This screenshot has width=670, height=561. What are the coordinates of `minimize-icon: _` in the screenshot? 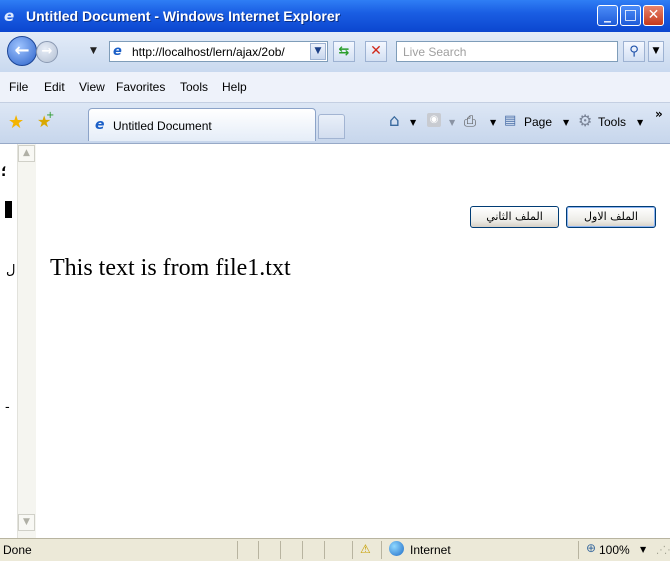 It's located at (607, 15).